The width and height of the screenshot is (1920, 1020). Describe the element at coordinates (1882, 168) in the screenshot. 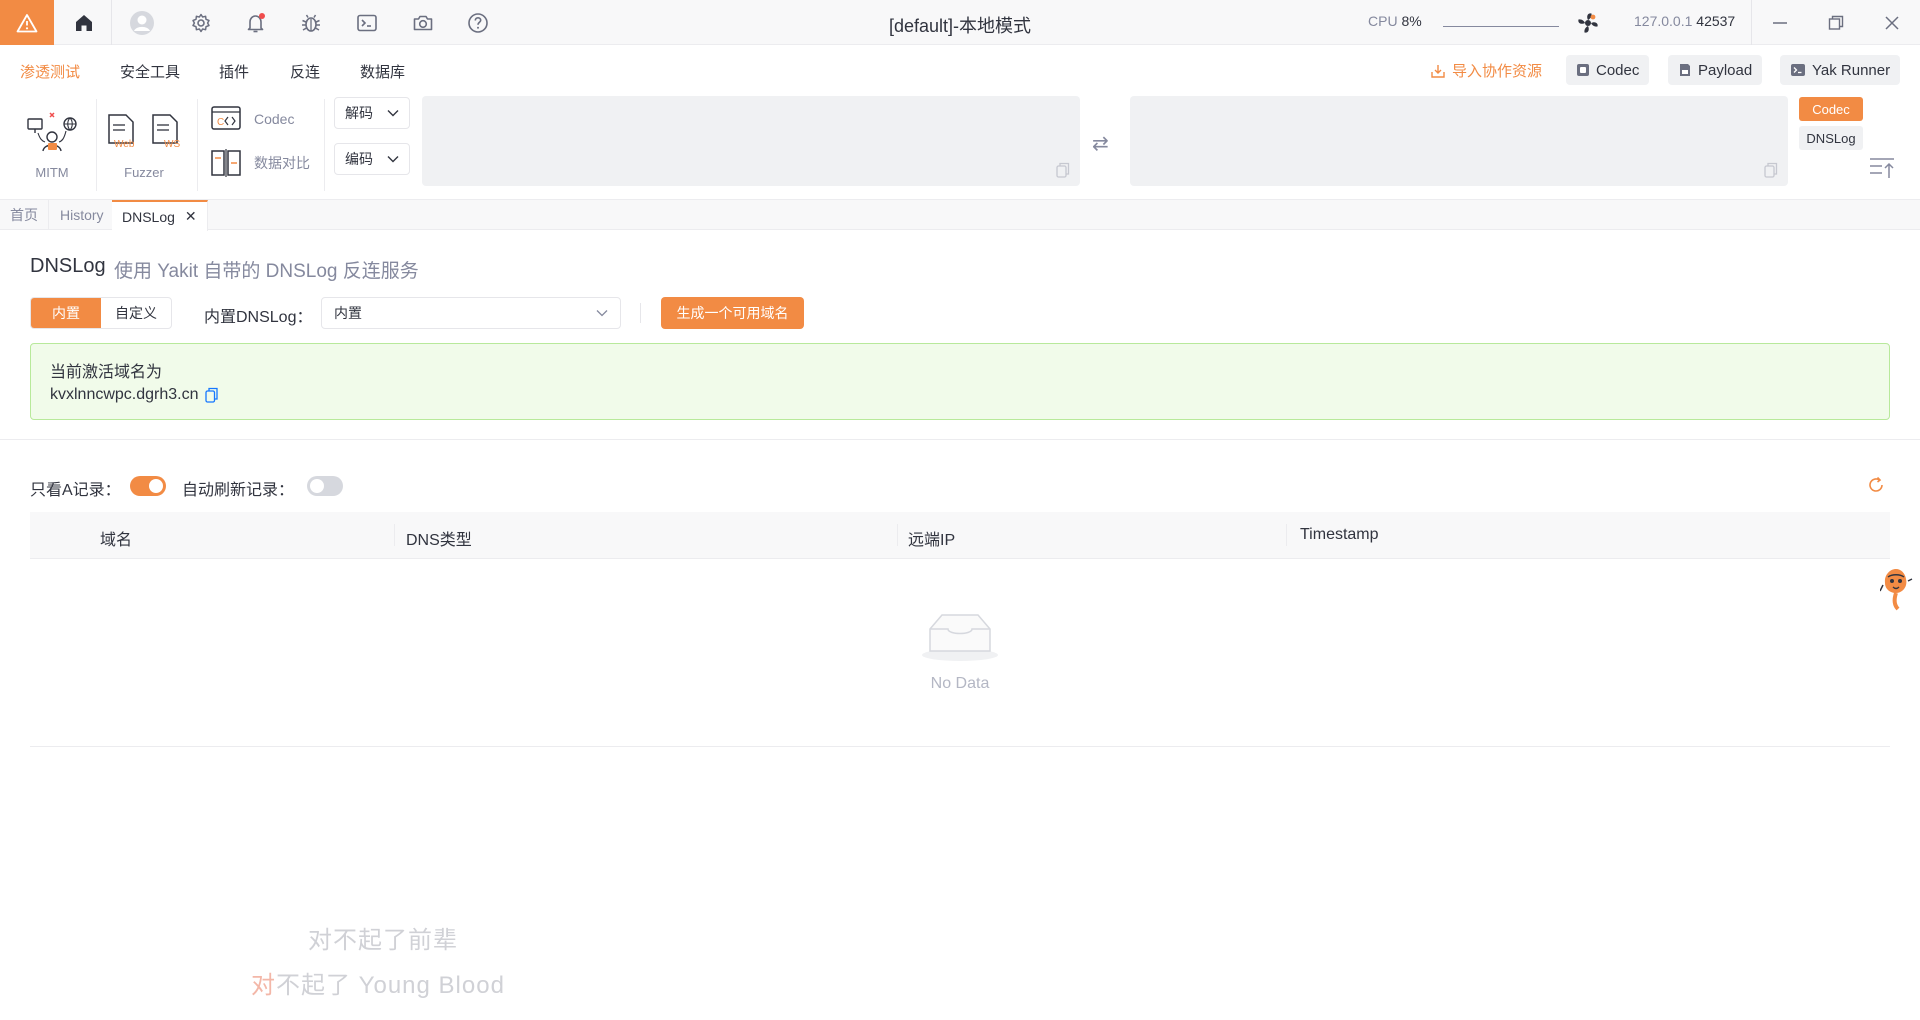

I see `collapse-toolbar-icon` at that location.